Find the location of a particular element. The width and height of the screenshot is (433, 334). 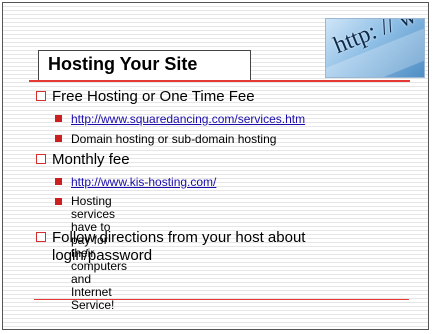

bullet-line: Follow directions from your host about is located at coordinates (179, 237).